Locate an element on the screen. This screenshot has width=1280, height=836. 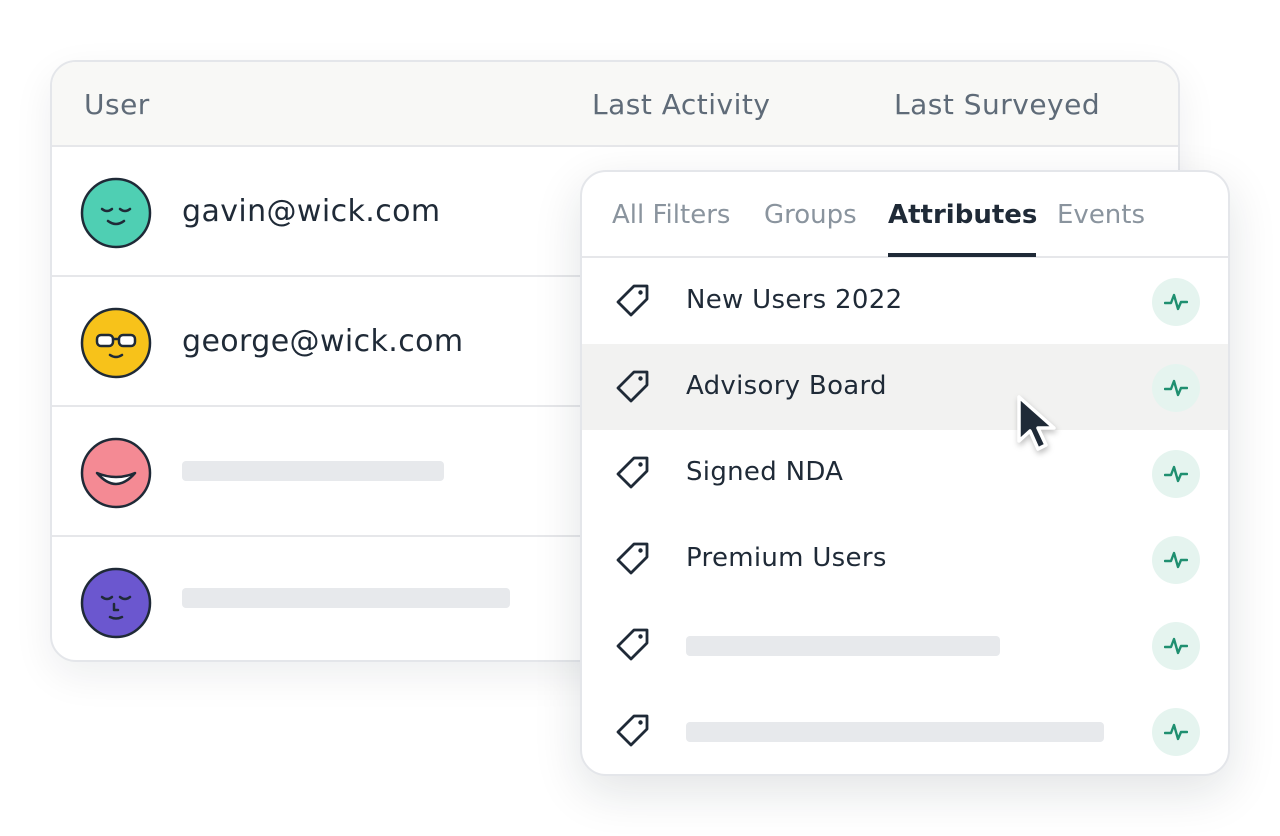
attribute-item: Signed NDA is located at coordinates (905, 473).